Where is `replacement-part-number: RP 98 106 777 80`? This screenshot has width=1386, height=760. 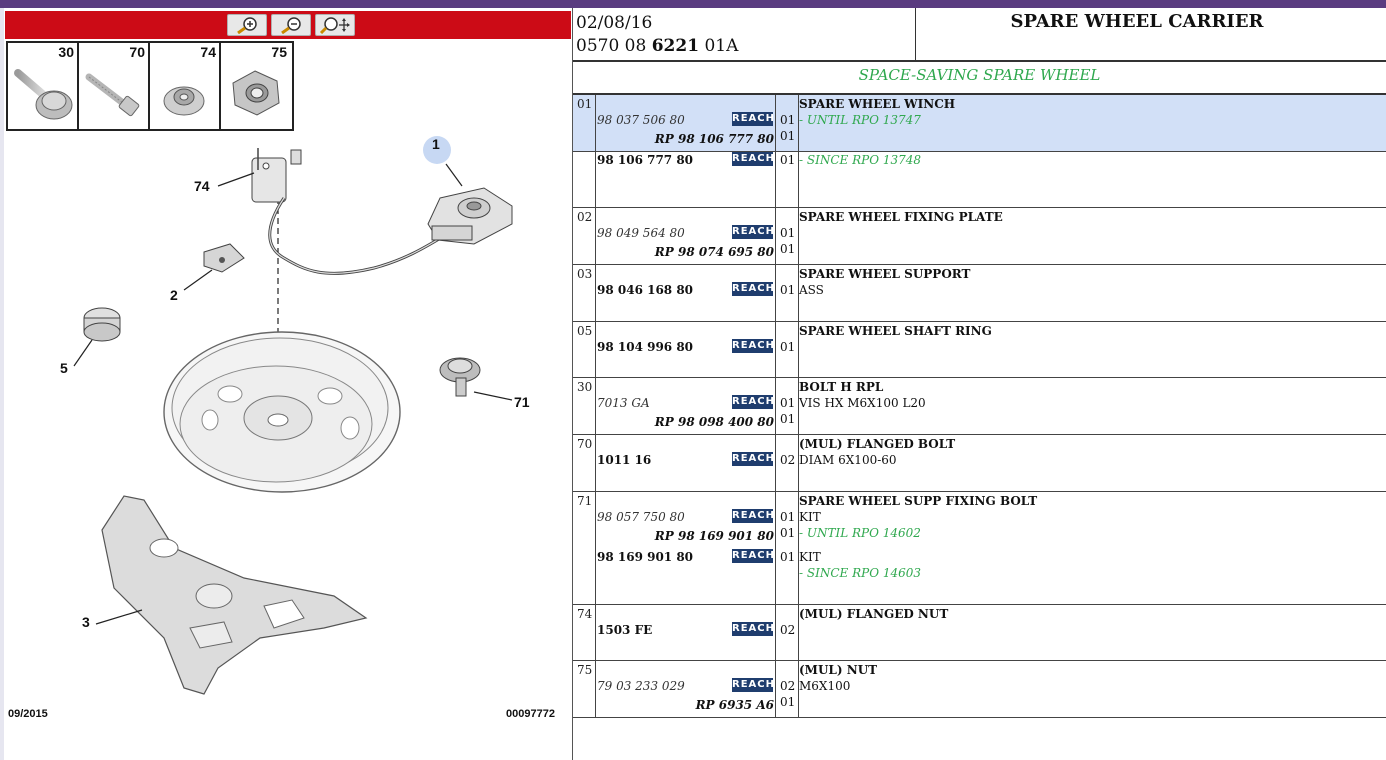 replacement-part-number: RP 98 106 777 80 is located at coordinates (714, 139).